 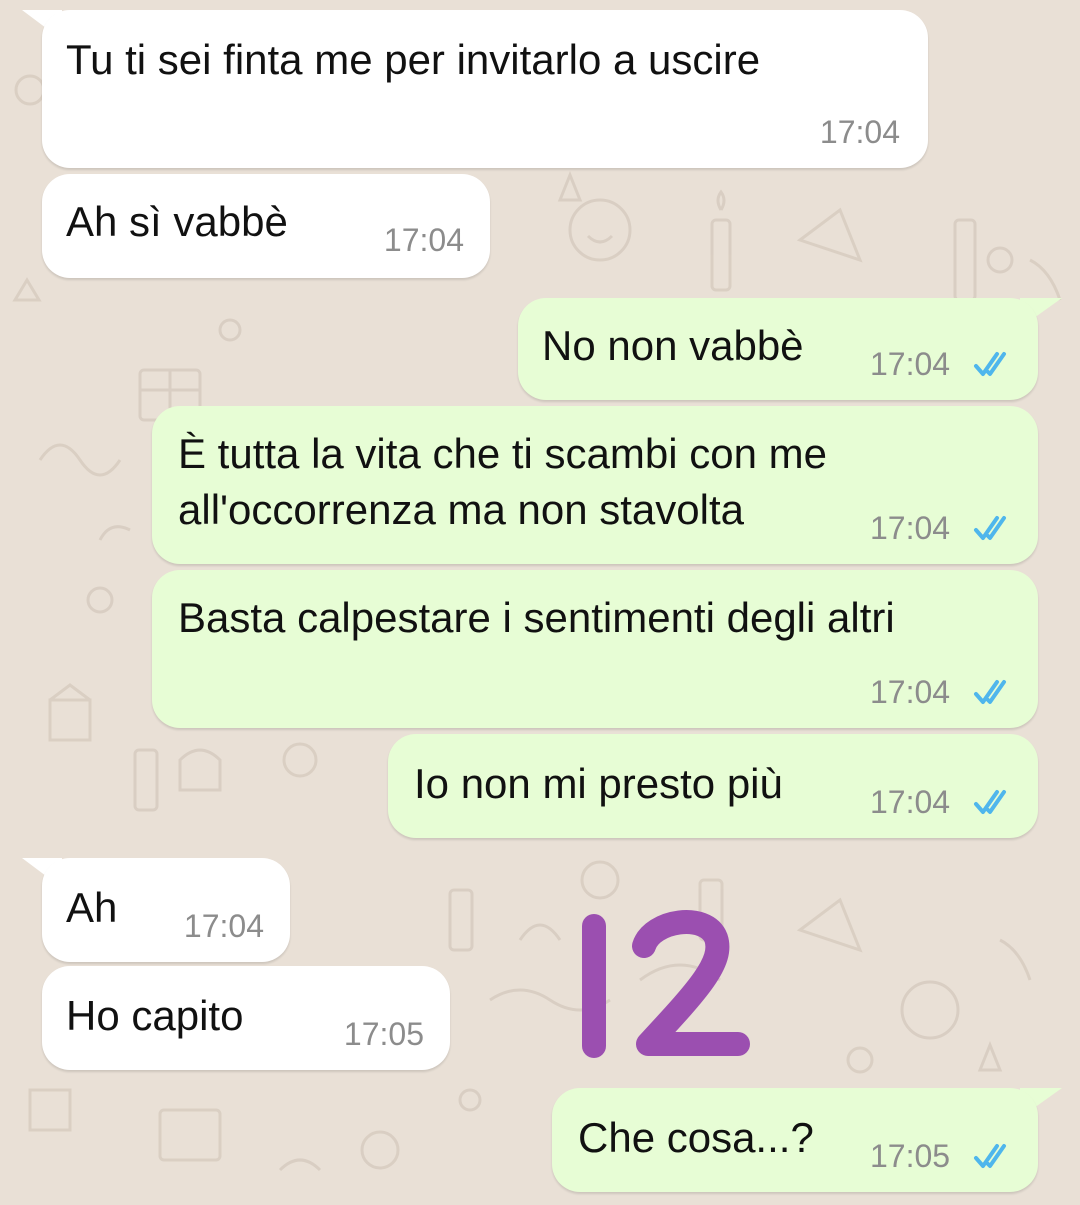 I want to click on outgoing-message-bubble: No non vabbè 17:04, so click(x=778, y=349).